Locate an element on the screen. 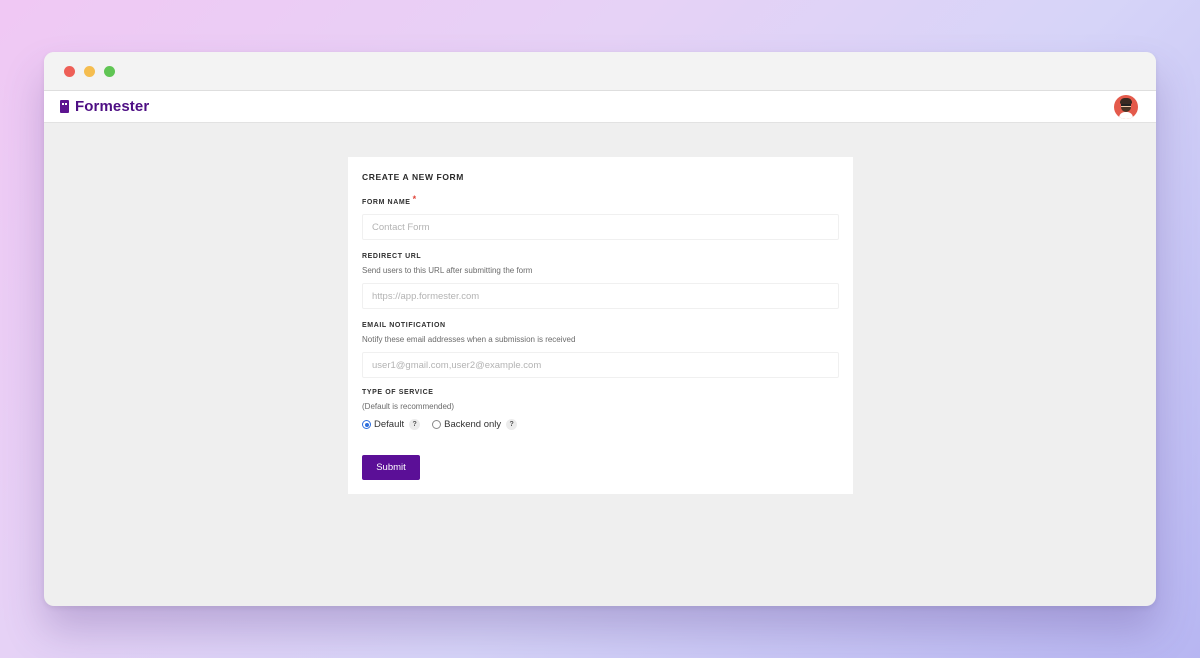 The height and width of the screenshot is (658, 1200). required-marker: * is located at coordinates (414, 199).